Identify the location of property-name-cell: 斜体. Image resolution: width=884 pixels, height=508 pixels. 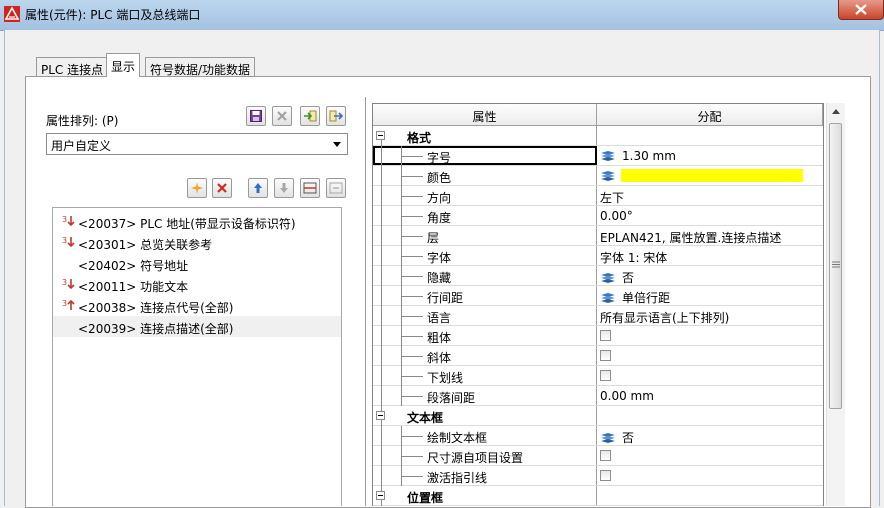
(485, 356).